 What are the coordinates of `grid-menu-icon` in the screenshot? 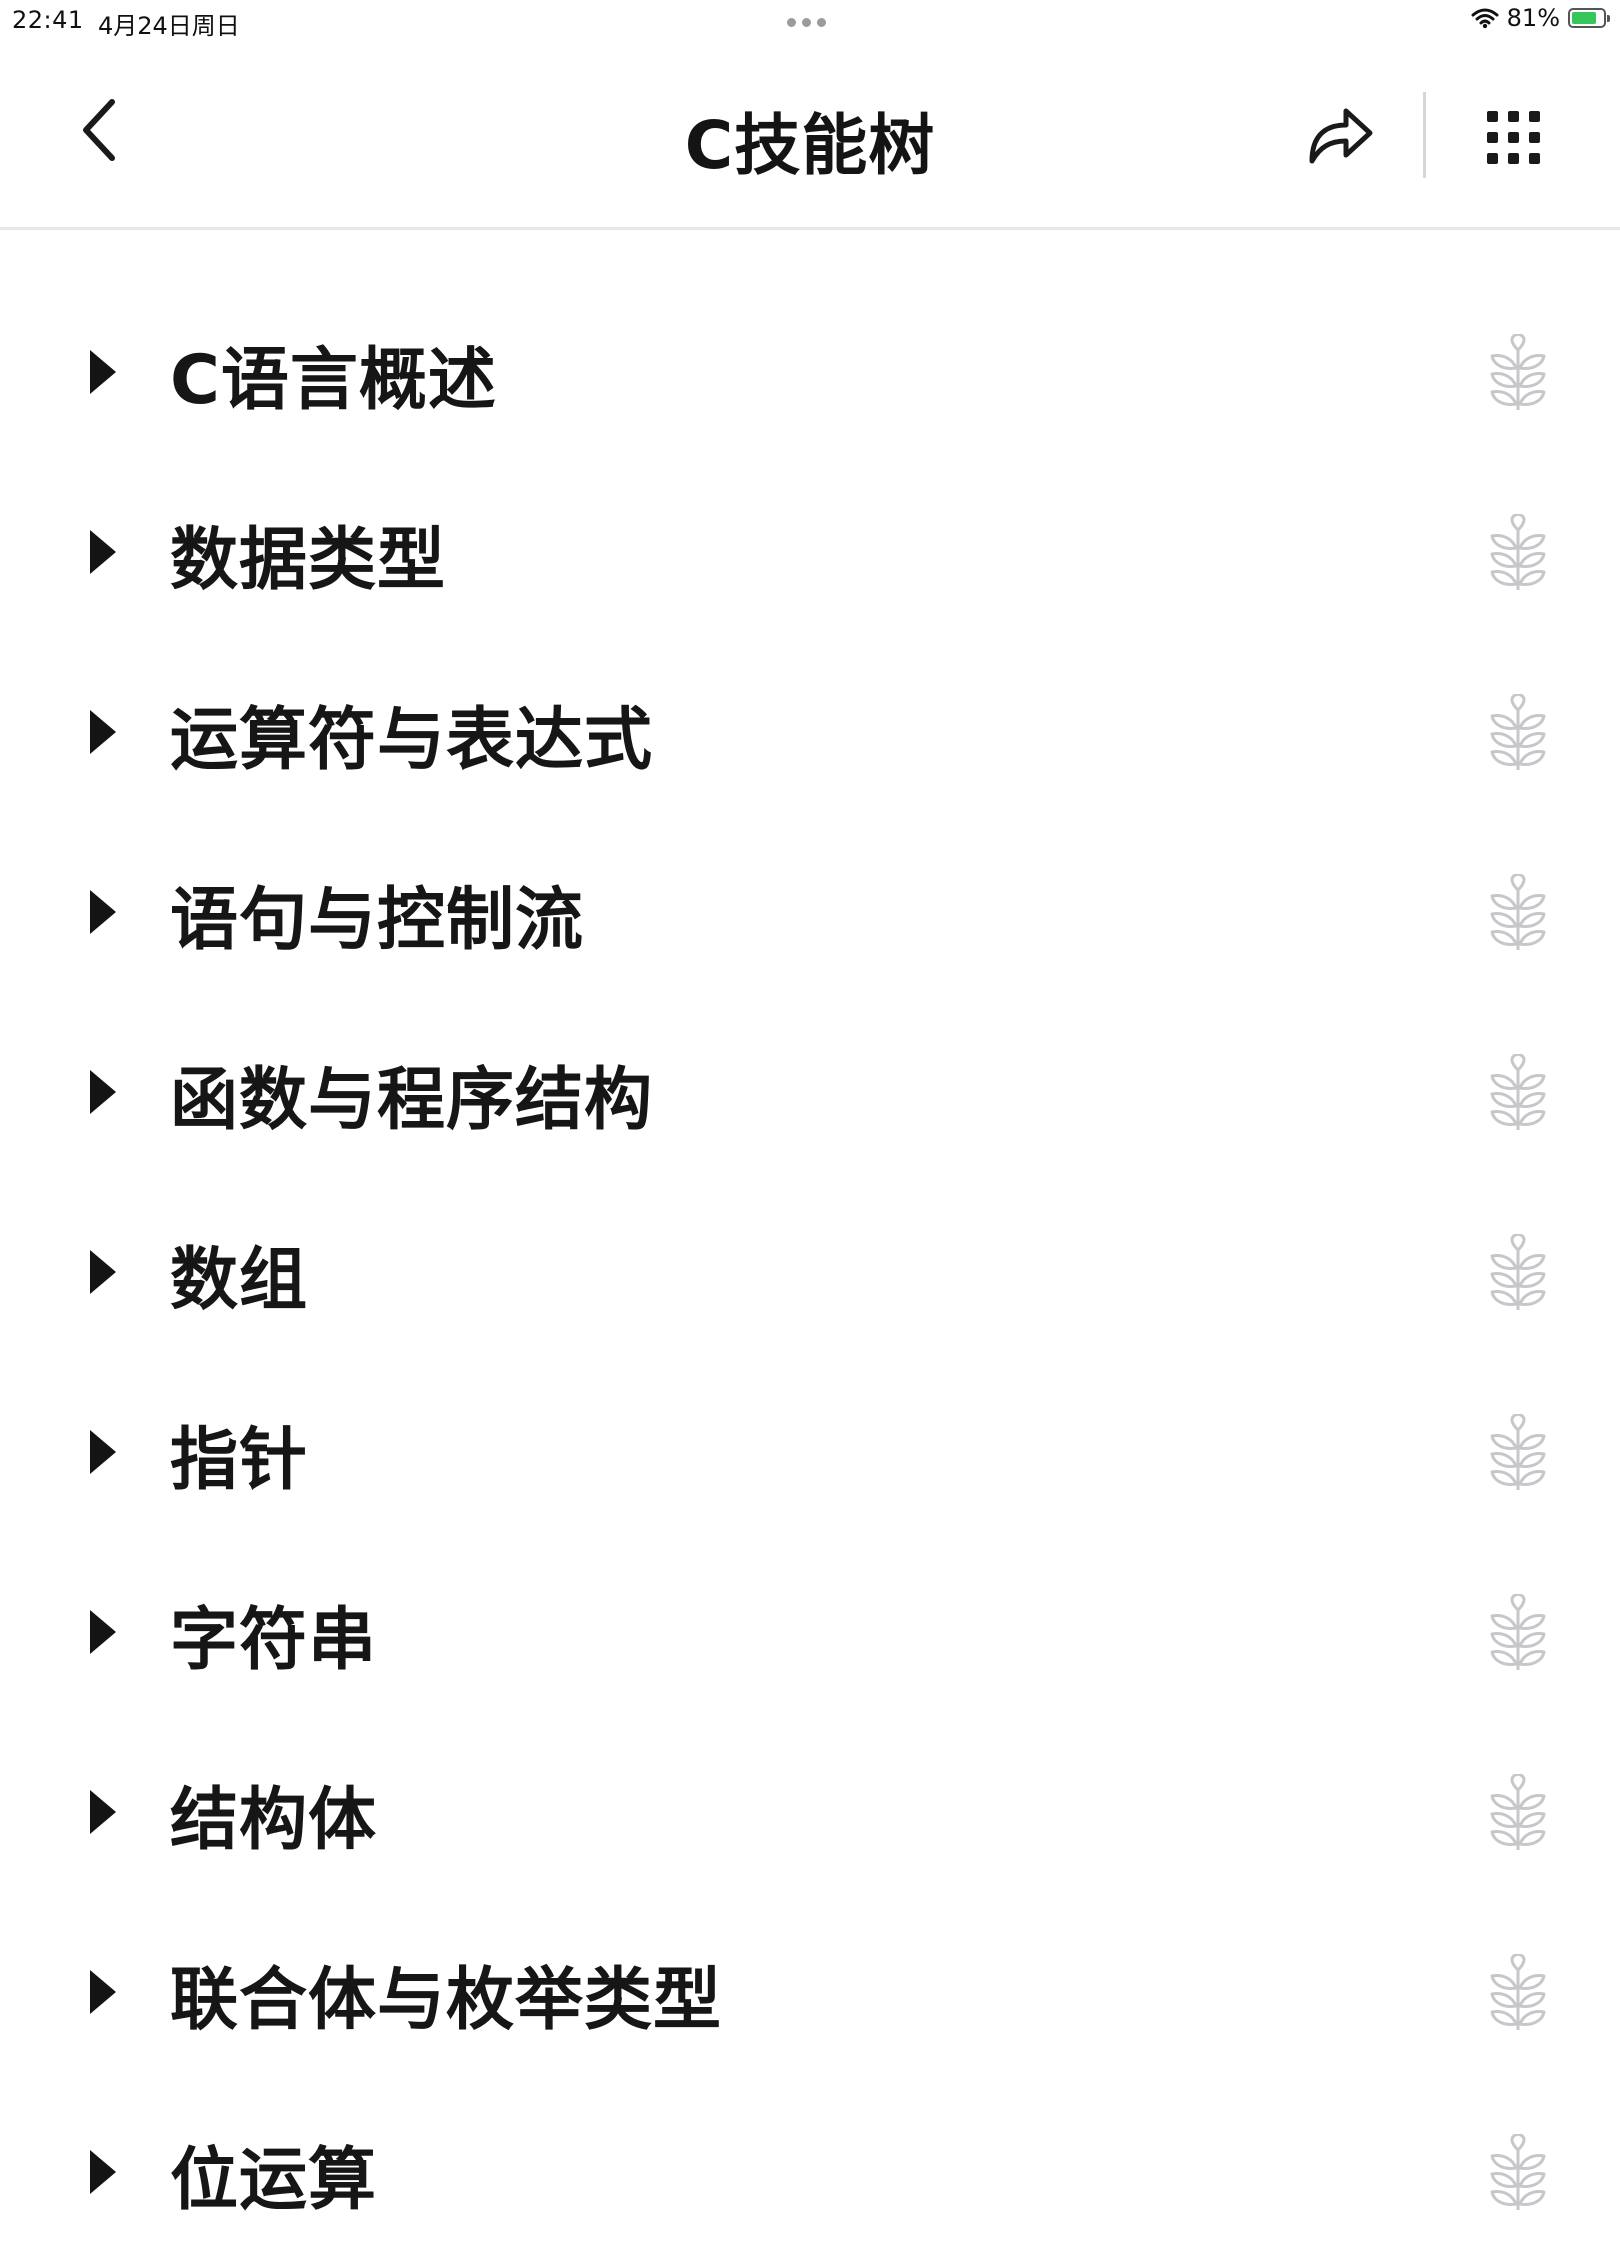 It's located at (1513, 137).